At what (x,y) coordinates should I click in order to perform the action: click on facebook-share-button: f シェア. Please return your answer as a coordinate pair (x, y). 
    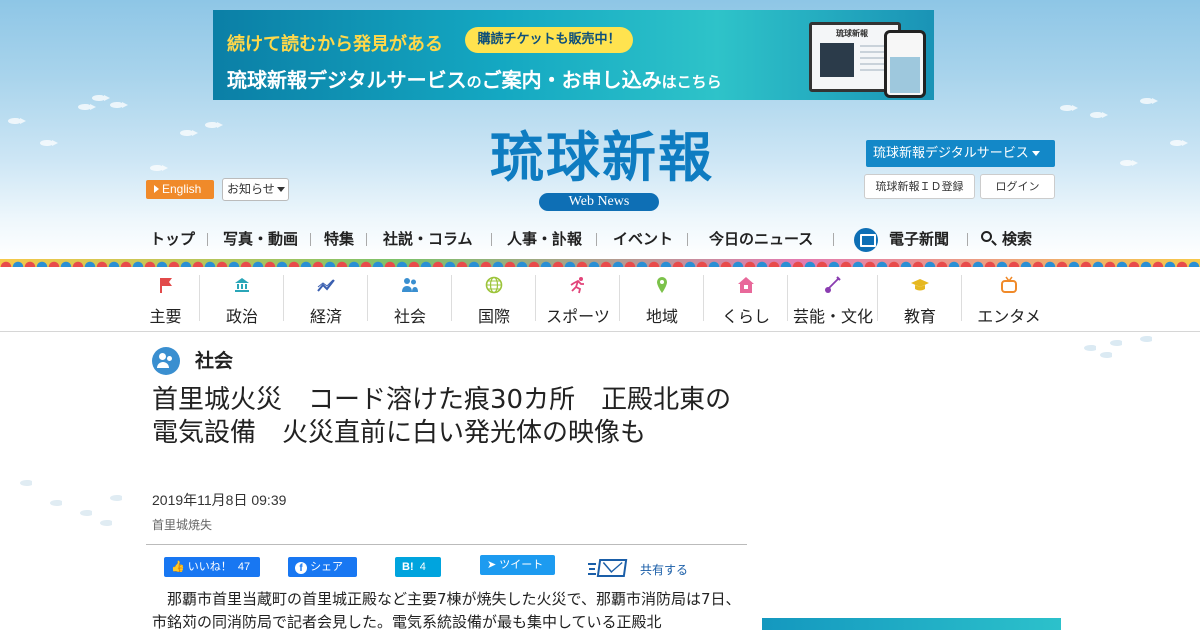
    Looking at the image, I should click on (322, 567).